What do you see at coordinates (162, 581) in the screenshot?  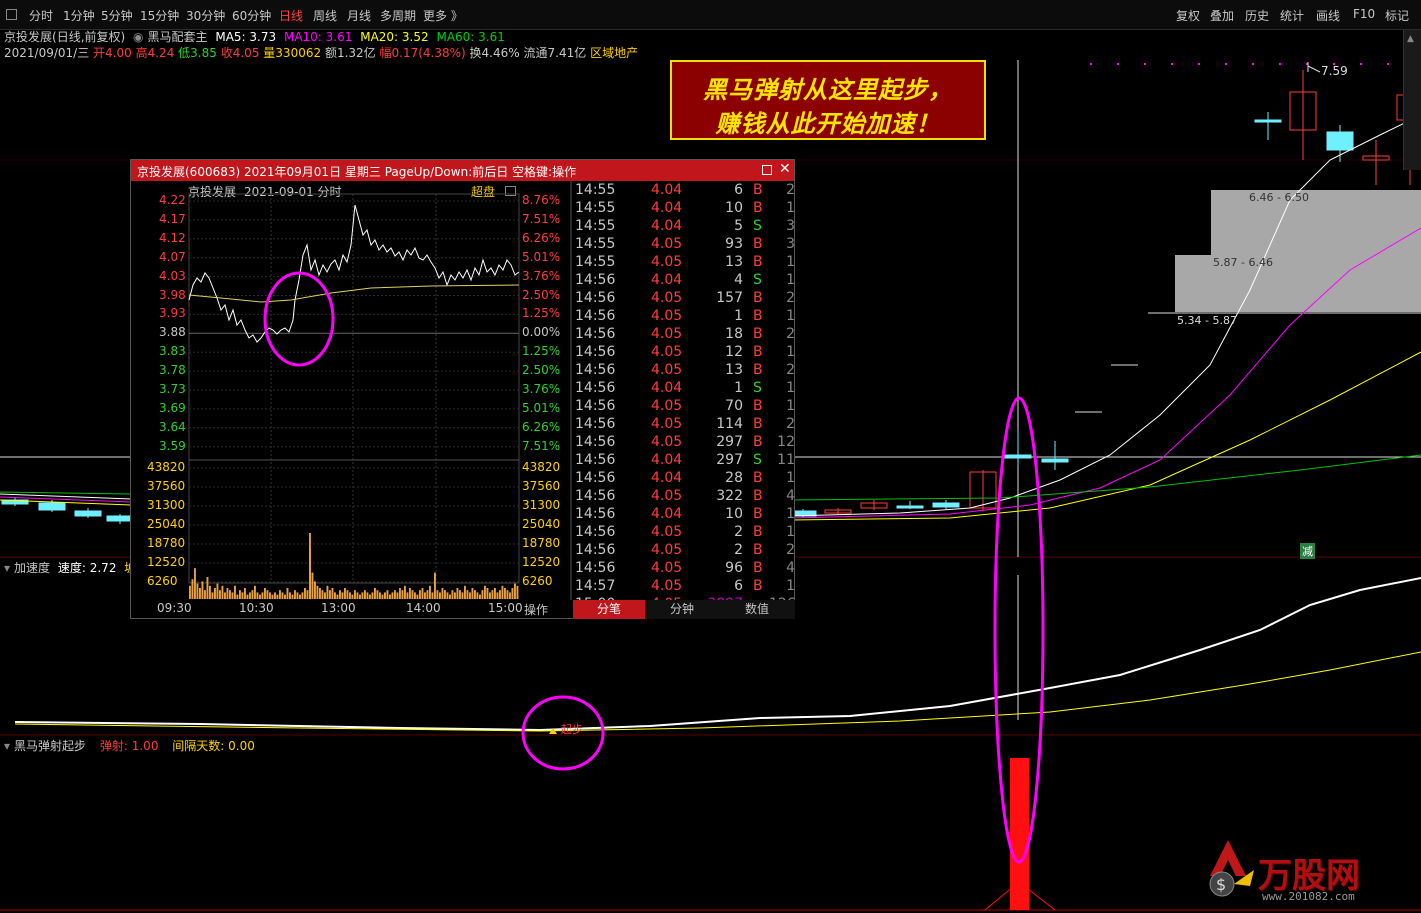 I see `volume-axis-label: 6260` at bounding box center [162, 581].